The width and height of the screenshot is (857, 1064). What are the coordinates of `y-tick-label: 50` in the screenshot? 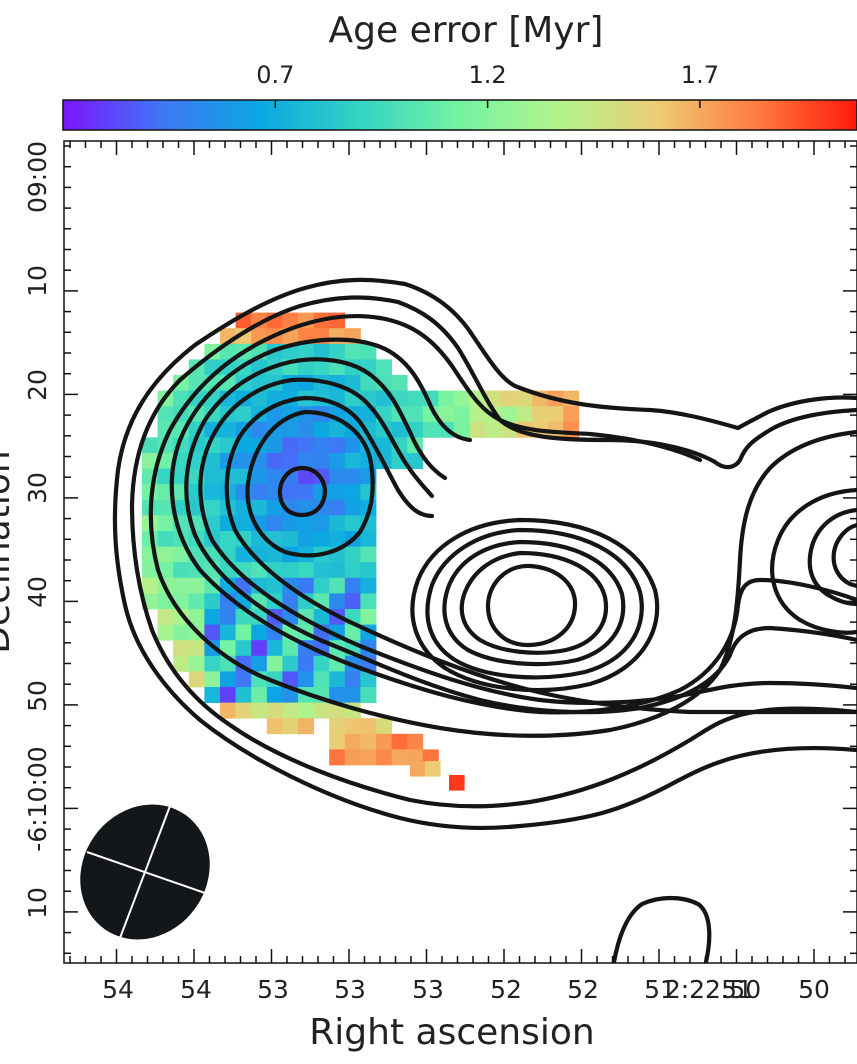 It's located at (37, 696).